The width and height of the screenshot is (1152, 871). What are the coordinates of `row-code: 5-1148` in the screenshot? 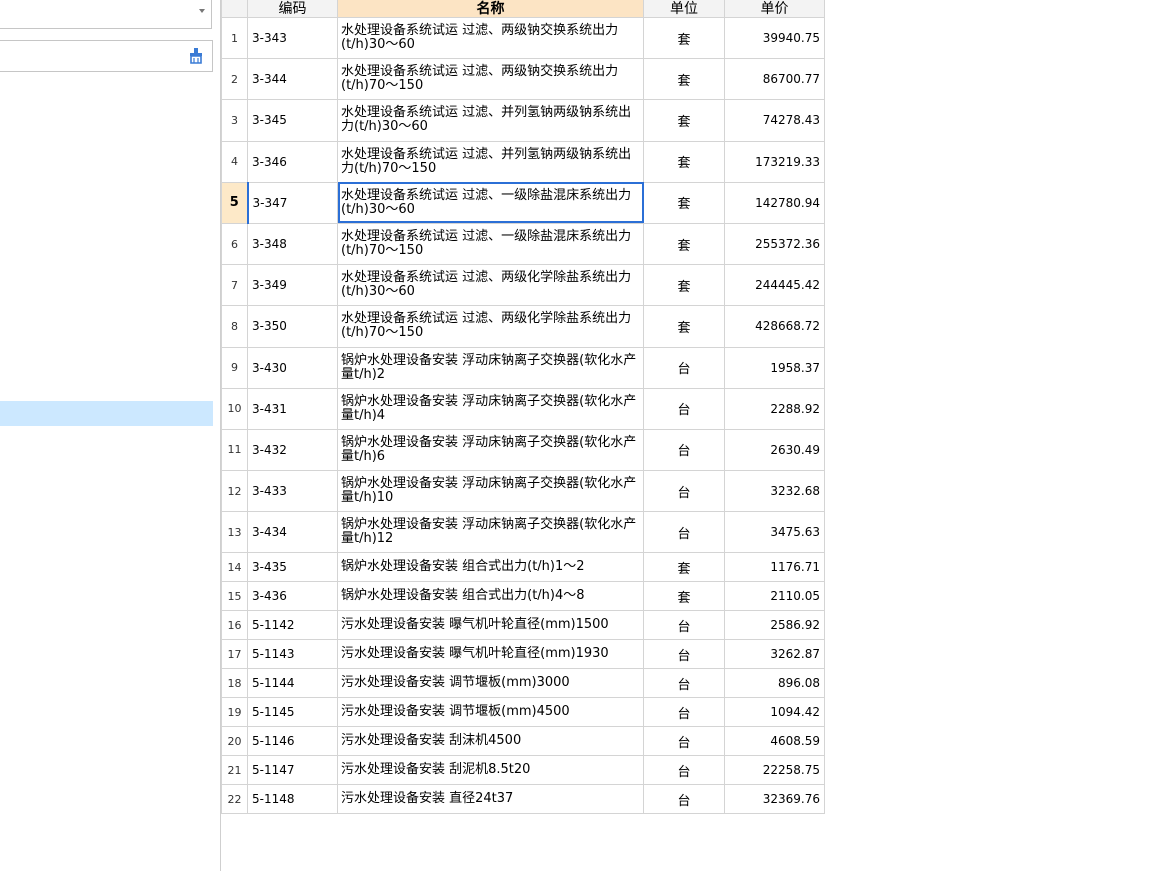 It's located at (292, 799).